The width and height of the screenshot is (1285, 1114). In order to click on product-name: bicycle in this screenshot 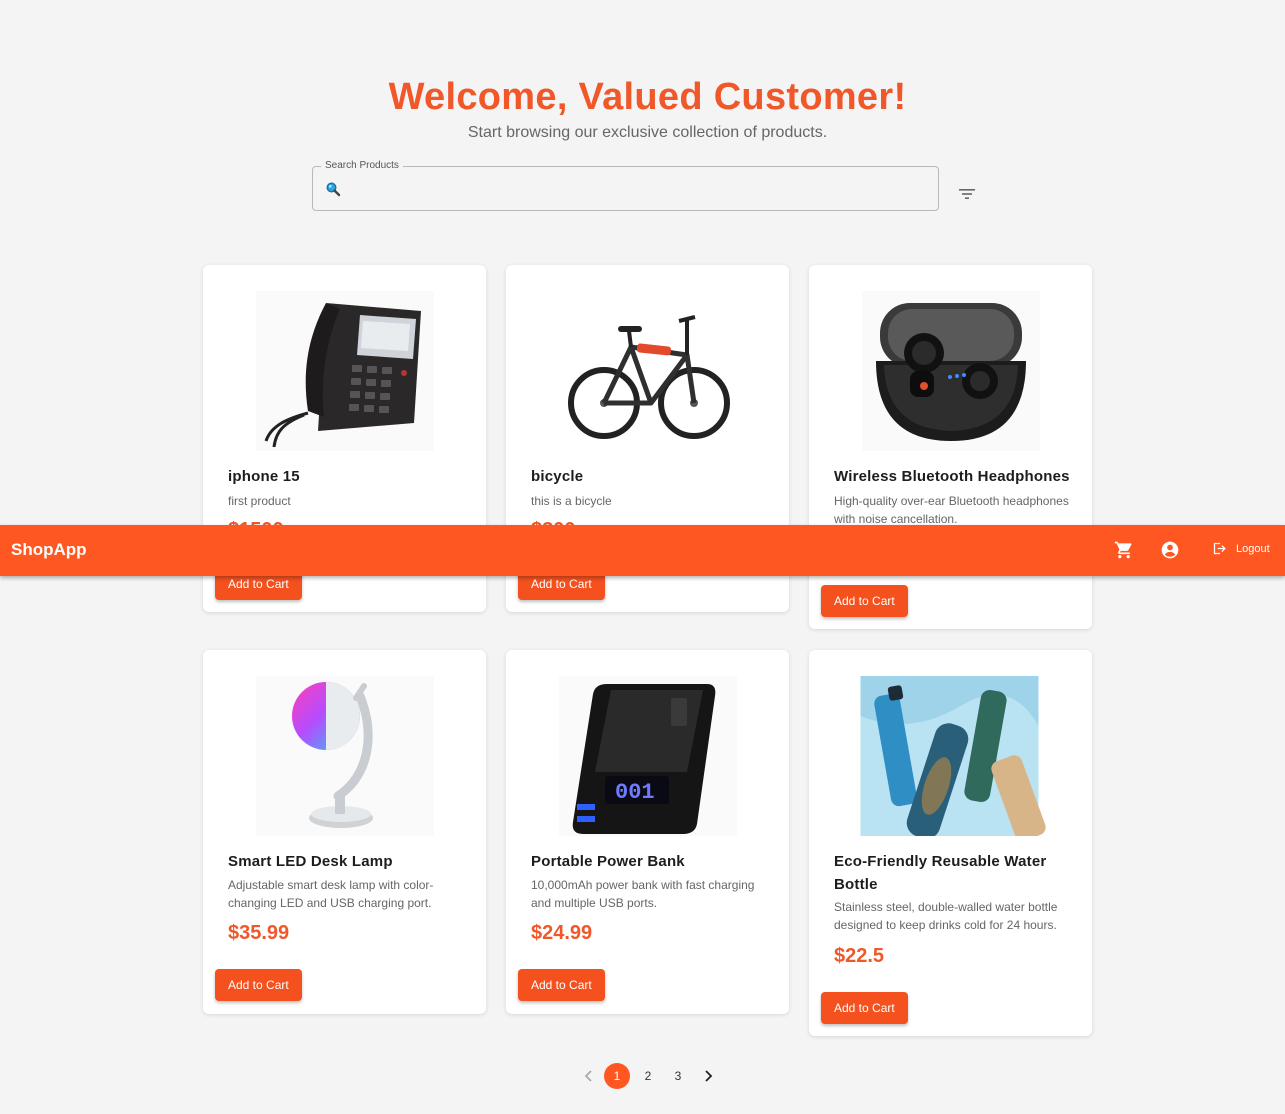, I will do `click(557, 476)`.